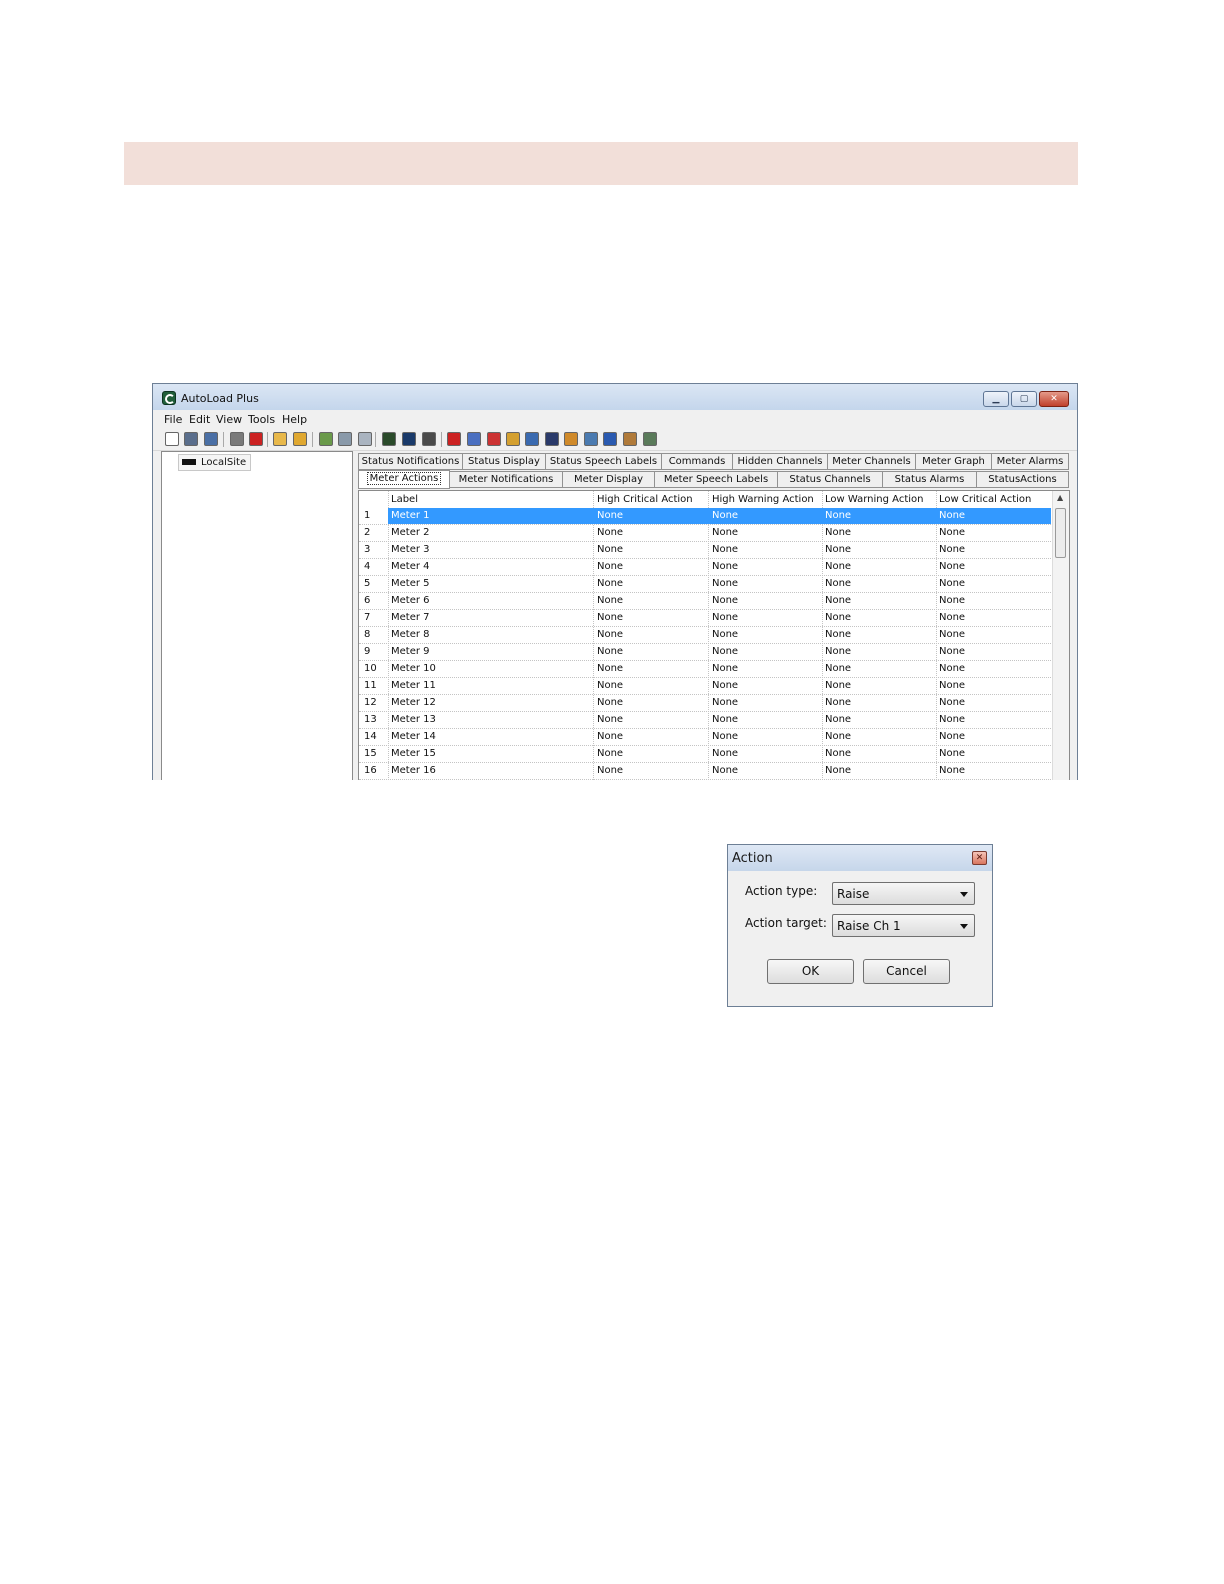 The width and height of the screenshot is (1224, 1584). Describe the element at coordinates (494, 439) in the screenshot. I see `channels-icon` at that location.